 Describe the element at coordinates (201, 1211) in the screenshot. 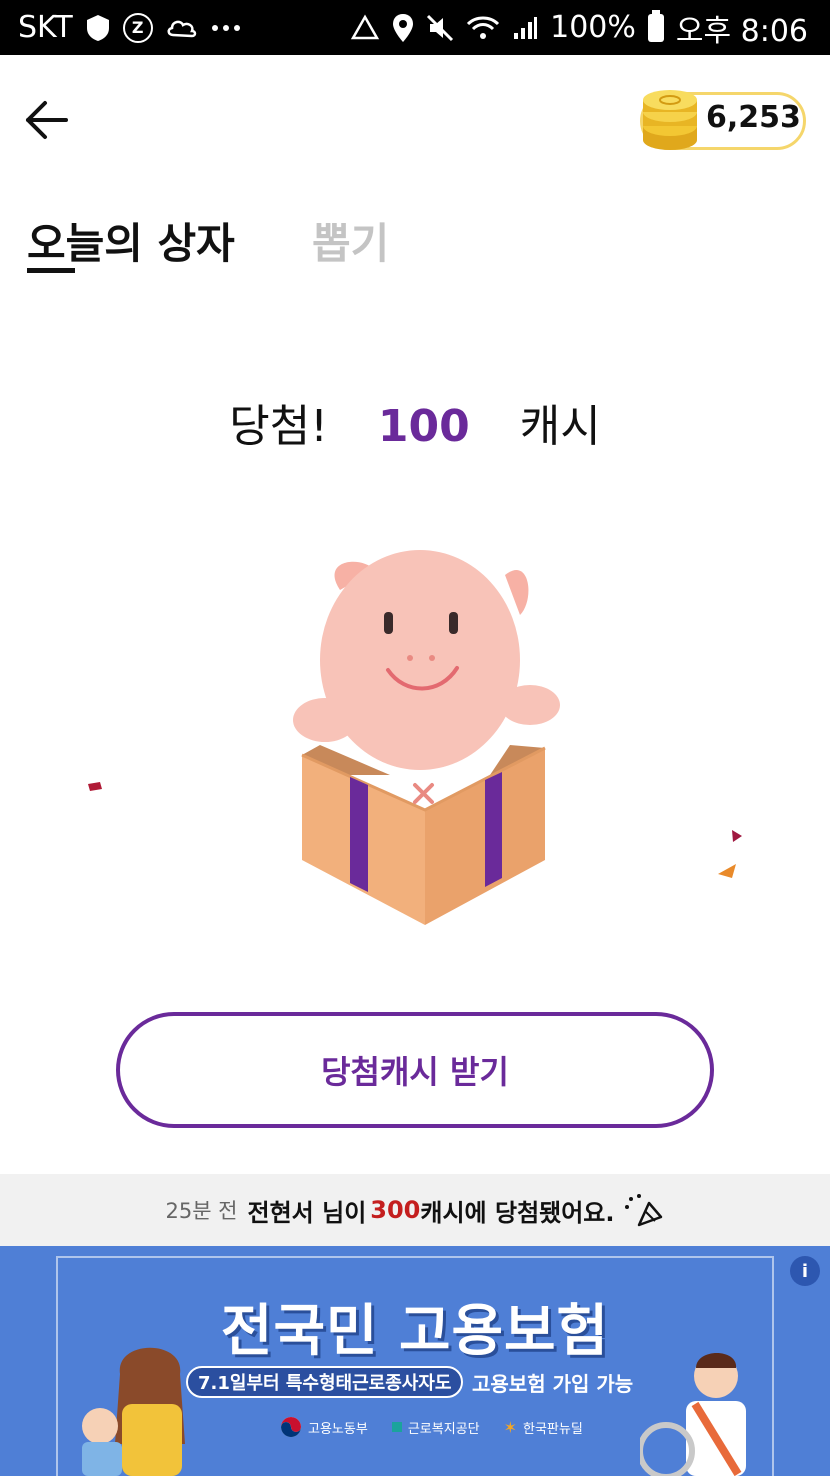

I see `ticker-time: 25분 전` at that location.